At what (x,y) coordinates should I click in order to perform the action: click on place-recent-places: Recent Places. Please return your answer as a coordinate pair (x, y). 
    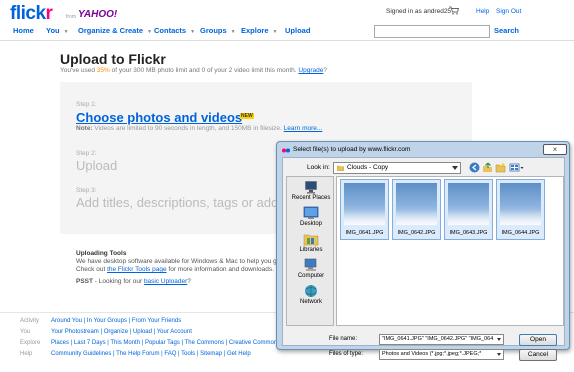
    Looking at the image, I should click on (311, 190).